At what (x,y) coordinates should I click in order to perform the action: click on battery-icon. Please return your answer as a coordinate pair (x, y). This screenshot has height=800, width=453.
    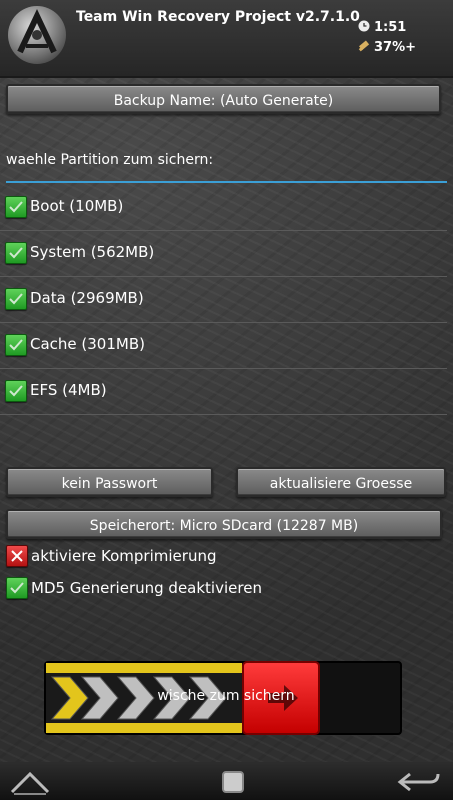
    Looking at the image, I should click on (364, 46).